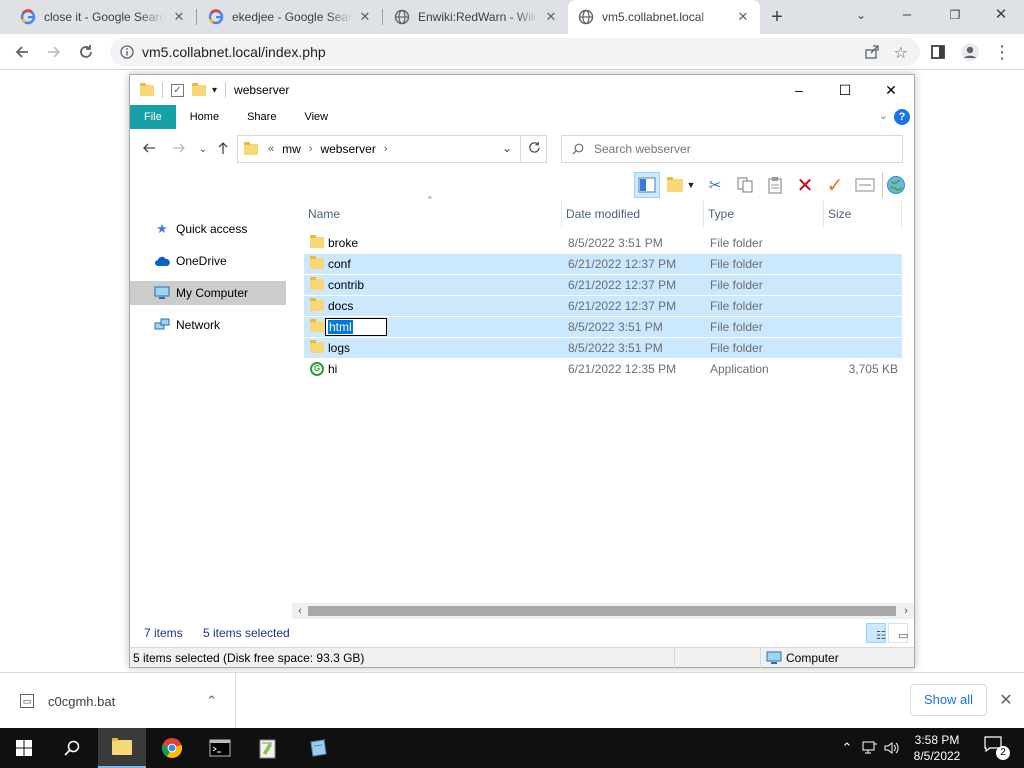  What do you see at coordinates (622, 285) in the screenshot?
I see `file-date: 6/21/2022 12:37 PM` at bounding box center [622, 285].